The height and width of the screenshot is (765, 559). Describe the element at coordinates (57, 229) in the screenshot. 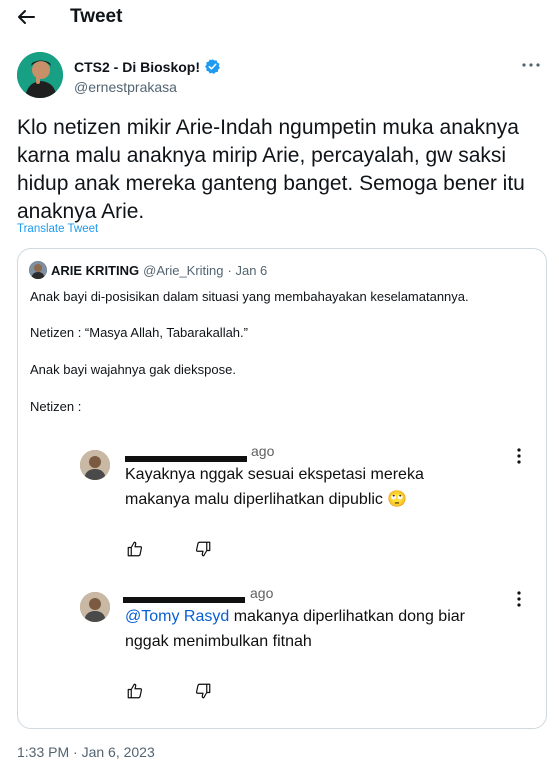

I see `translate-tweet-link: Translate Tweet` at that location.